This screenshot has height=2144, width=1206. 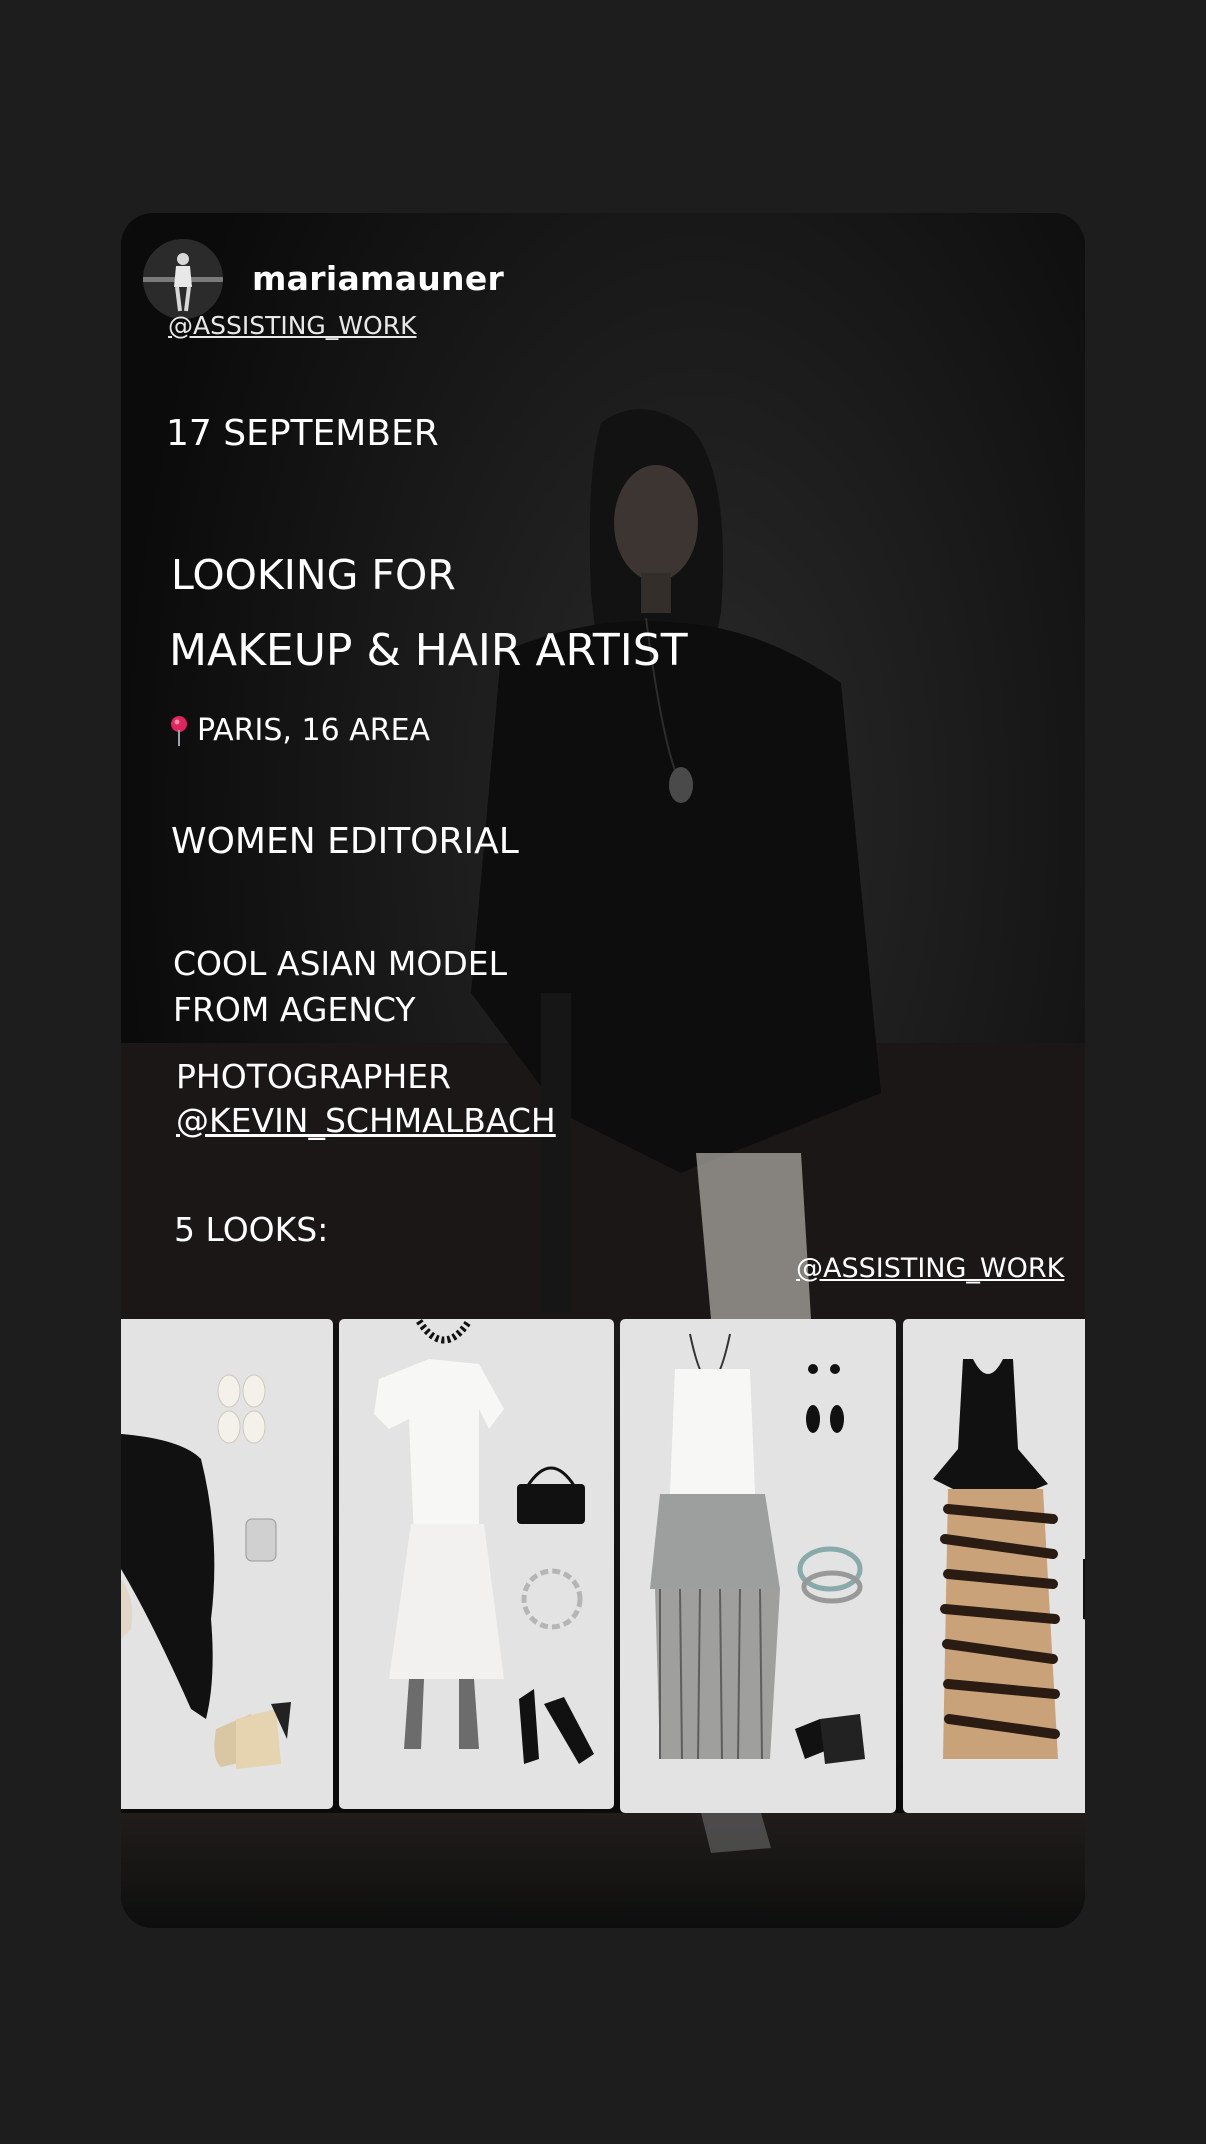 What do you see at coordinates (314, 730) in the screenshot?
I see `location-text: PARIS, 16 AREA` at bounding box center [314, 730].